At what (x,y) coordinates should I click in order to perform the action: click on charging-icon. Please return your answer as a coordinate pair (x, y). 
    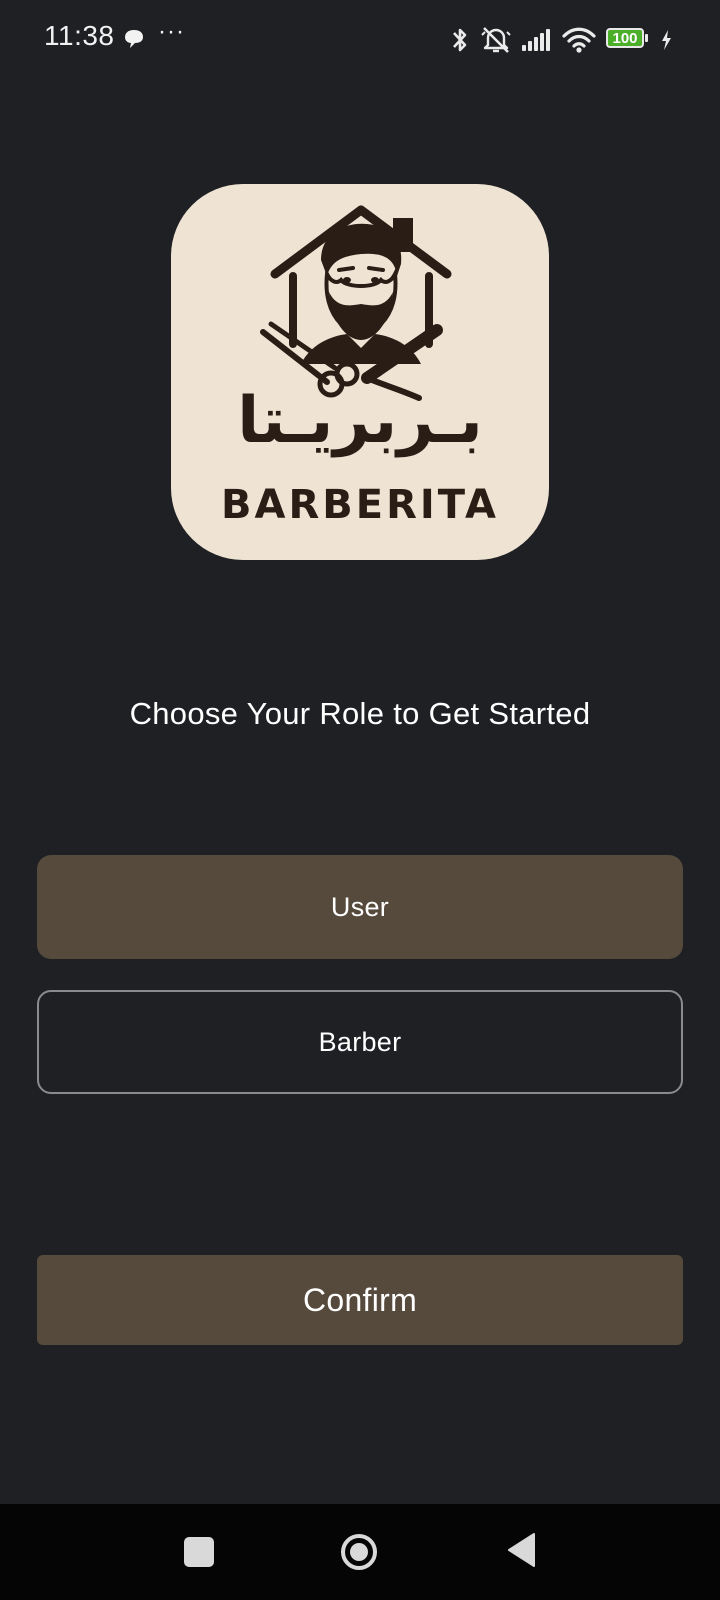
    Looking at the image, I should click on (666, 40).